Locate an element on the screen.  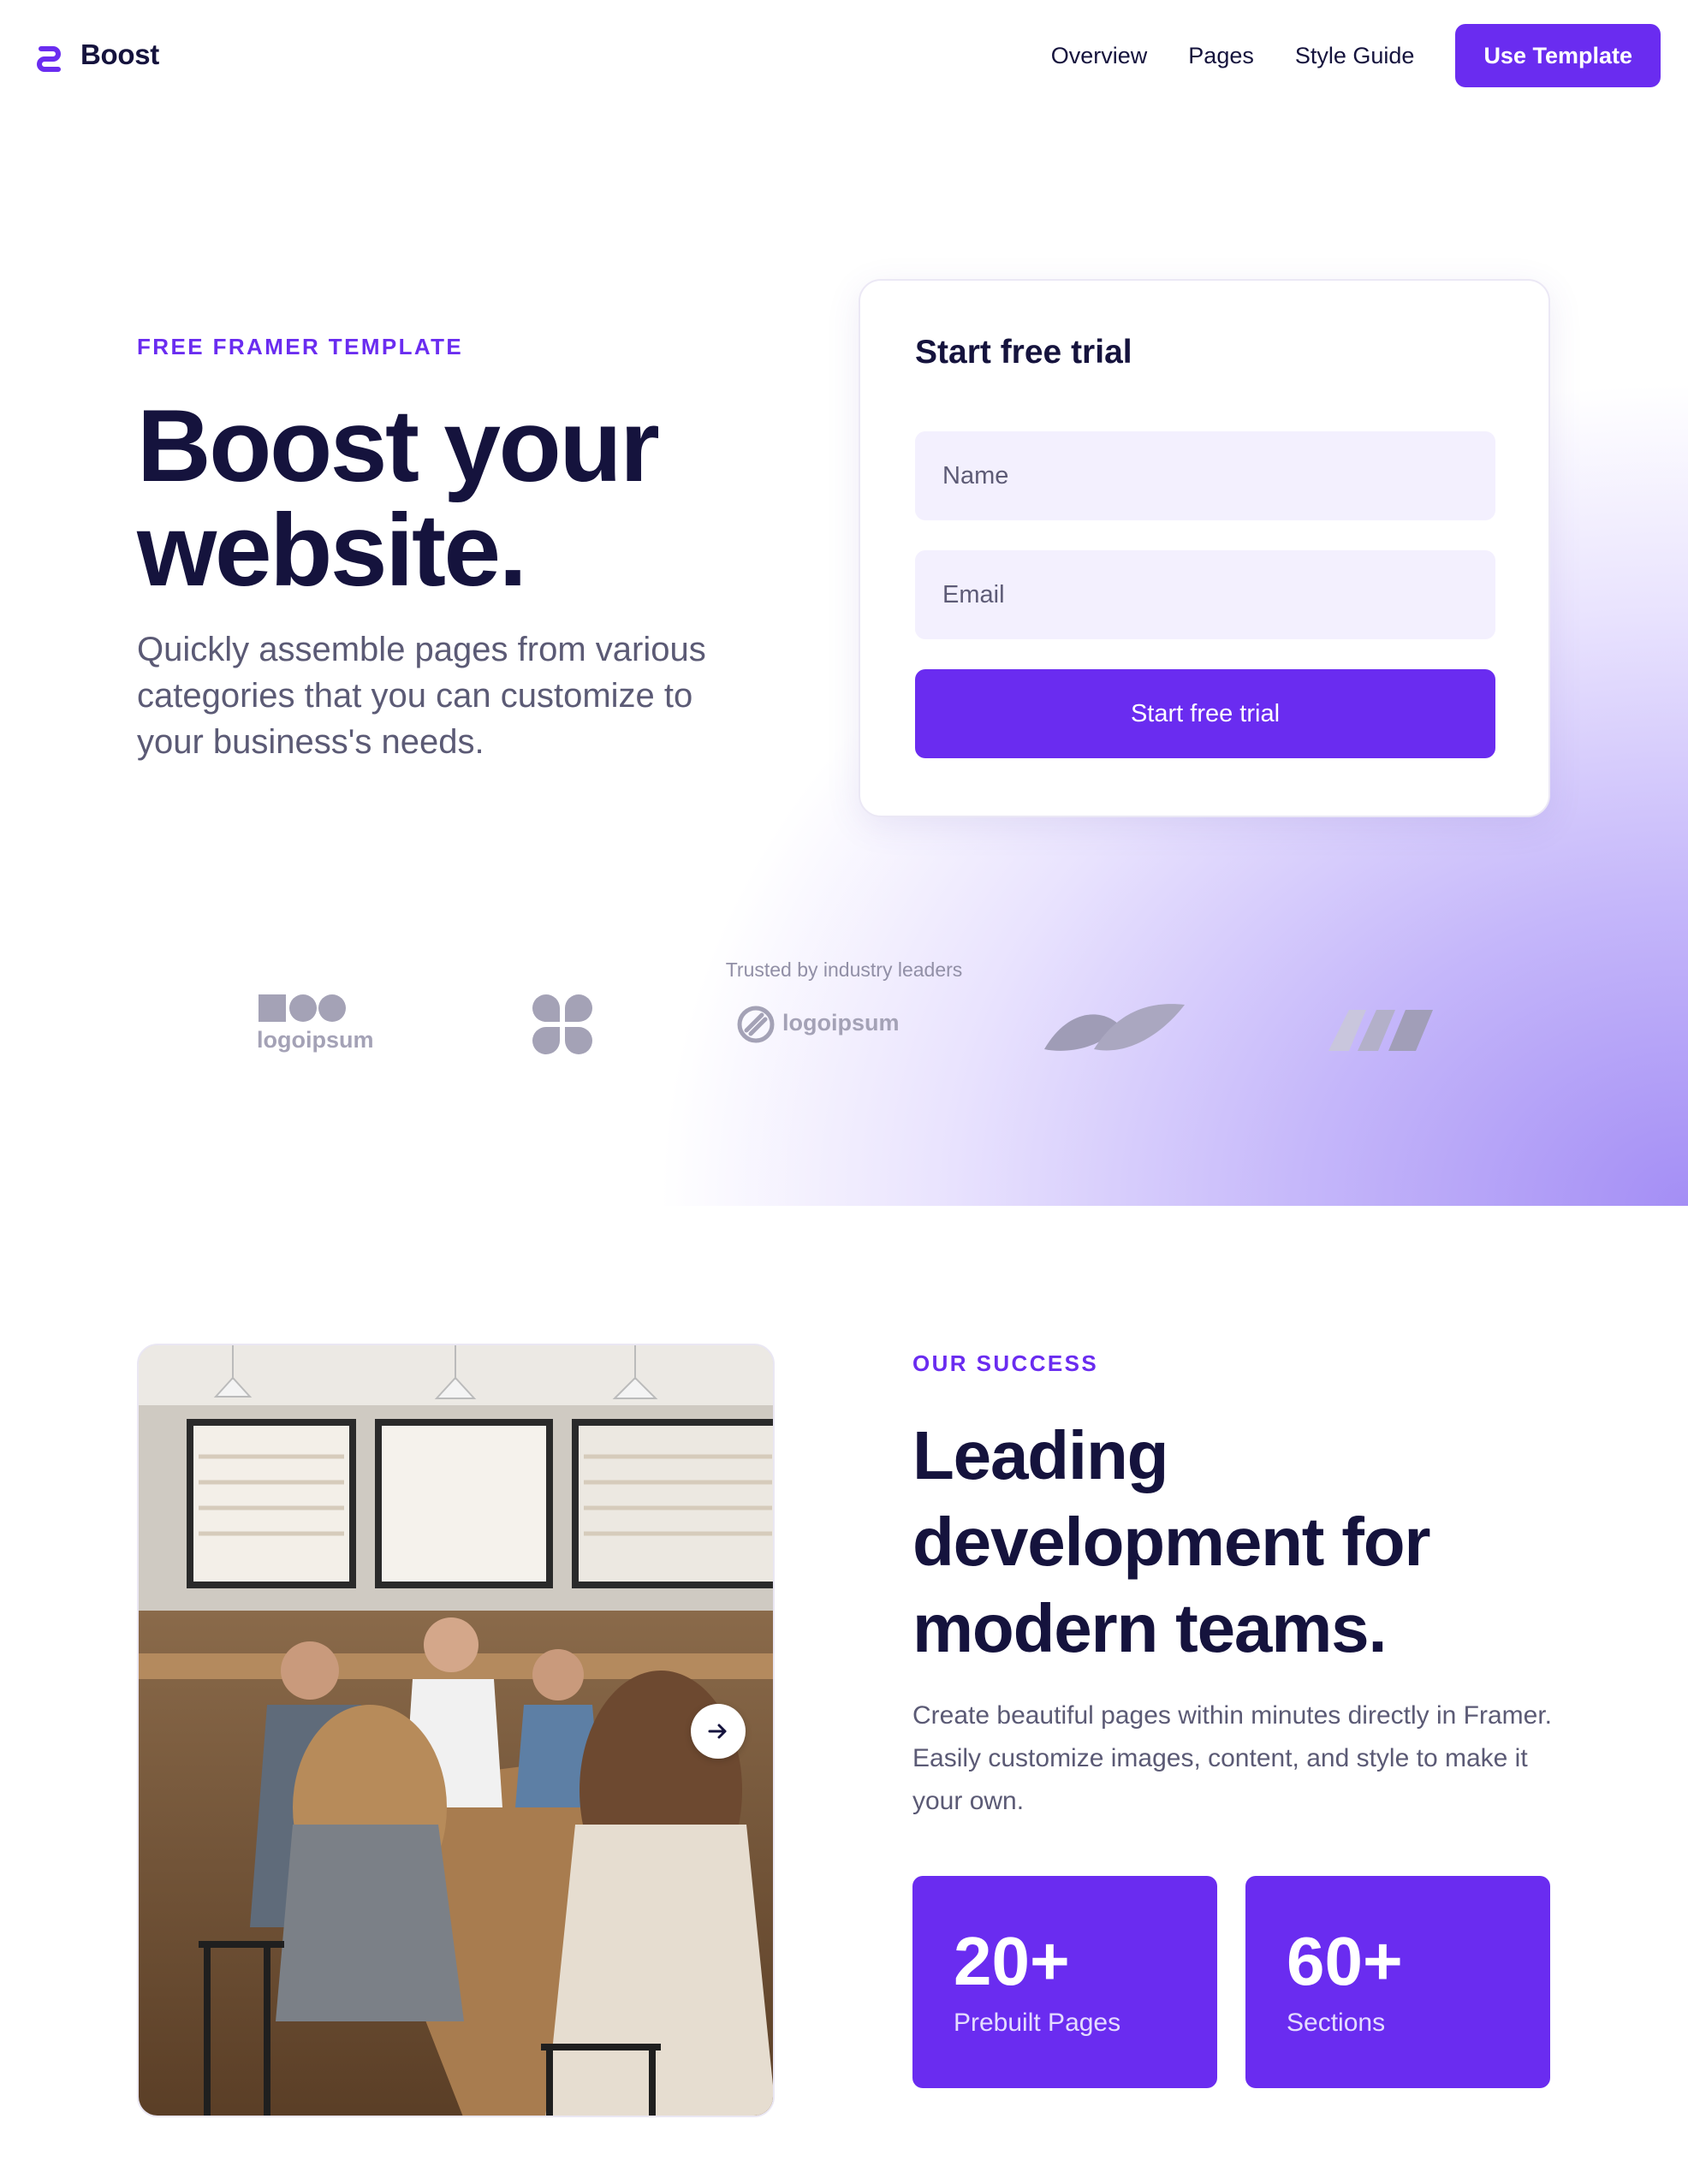
stat-label: Sections is located at coordinates (1336, 2023).